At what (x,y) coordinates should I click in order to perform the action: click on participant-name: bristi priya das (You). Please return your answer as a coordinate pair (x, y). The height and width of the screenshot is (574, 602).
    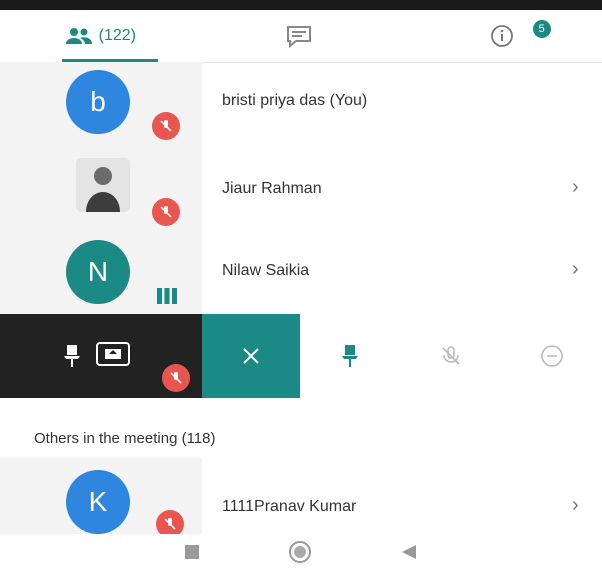
    Looking at the image, I should click on (295, 100).